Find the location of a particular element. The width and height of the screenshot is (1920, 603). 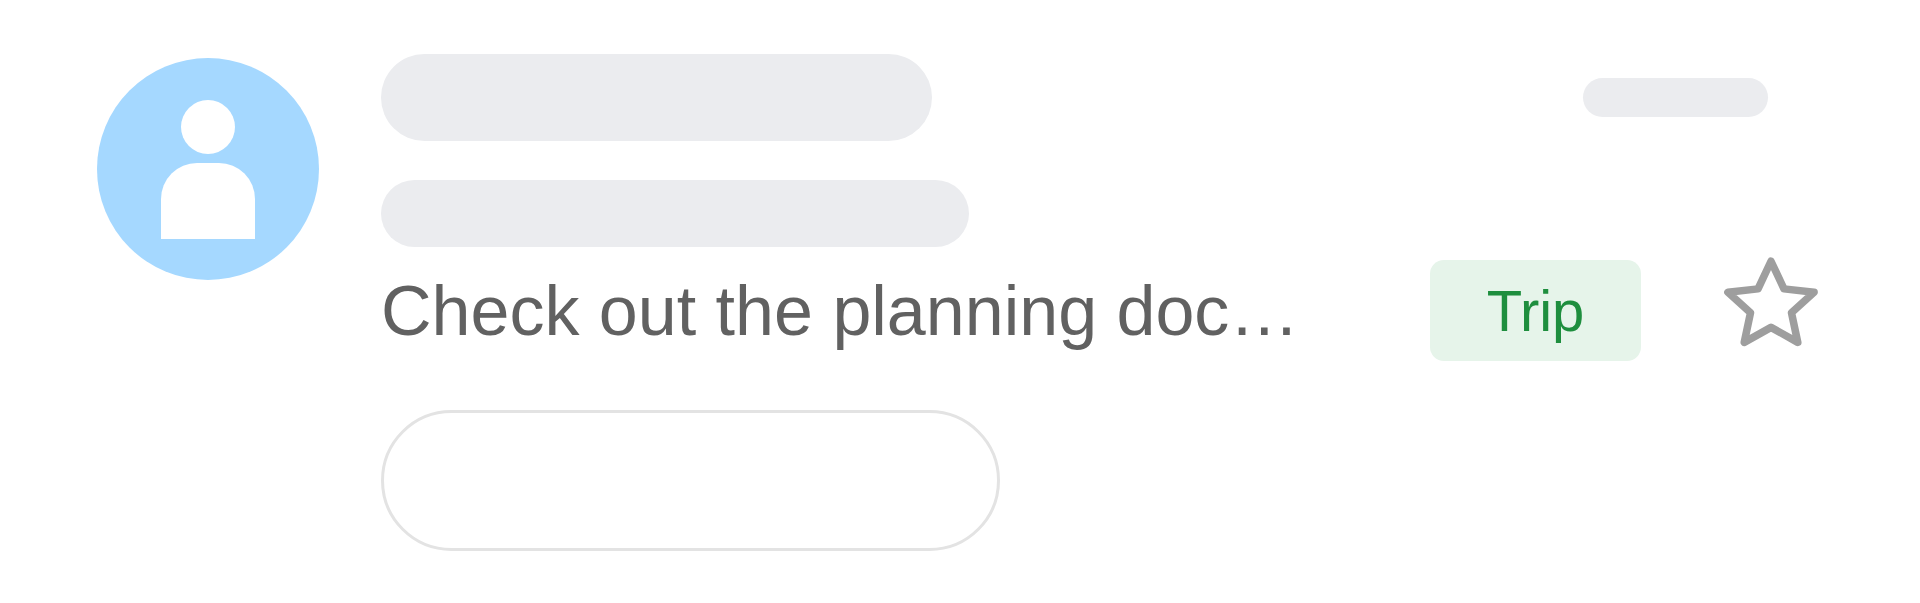

label-chip: Trip is located at coordinates (1535, 310).